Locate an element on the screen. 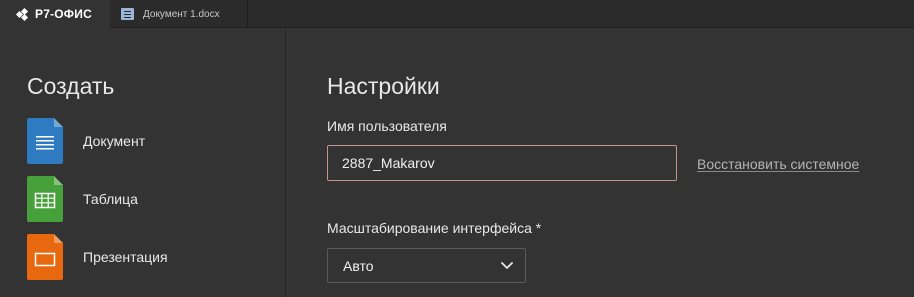  username-label: Имя пользователя is located at coordinates (387, 126).